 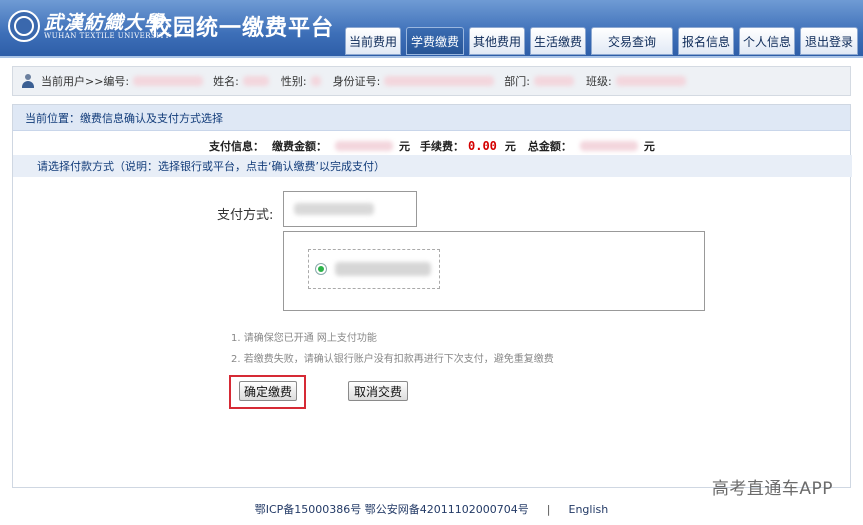 I want to click on payment-info-row: 支付信息： 缴费金额： 元 手续费： 0.00 元 总金额： 元, so click(x=432, y=146).